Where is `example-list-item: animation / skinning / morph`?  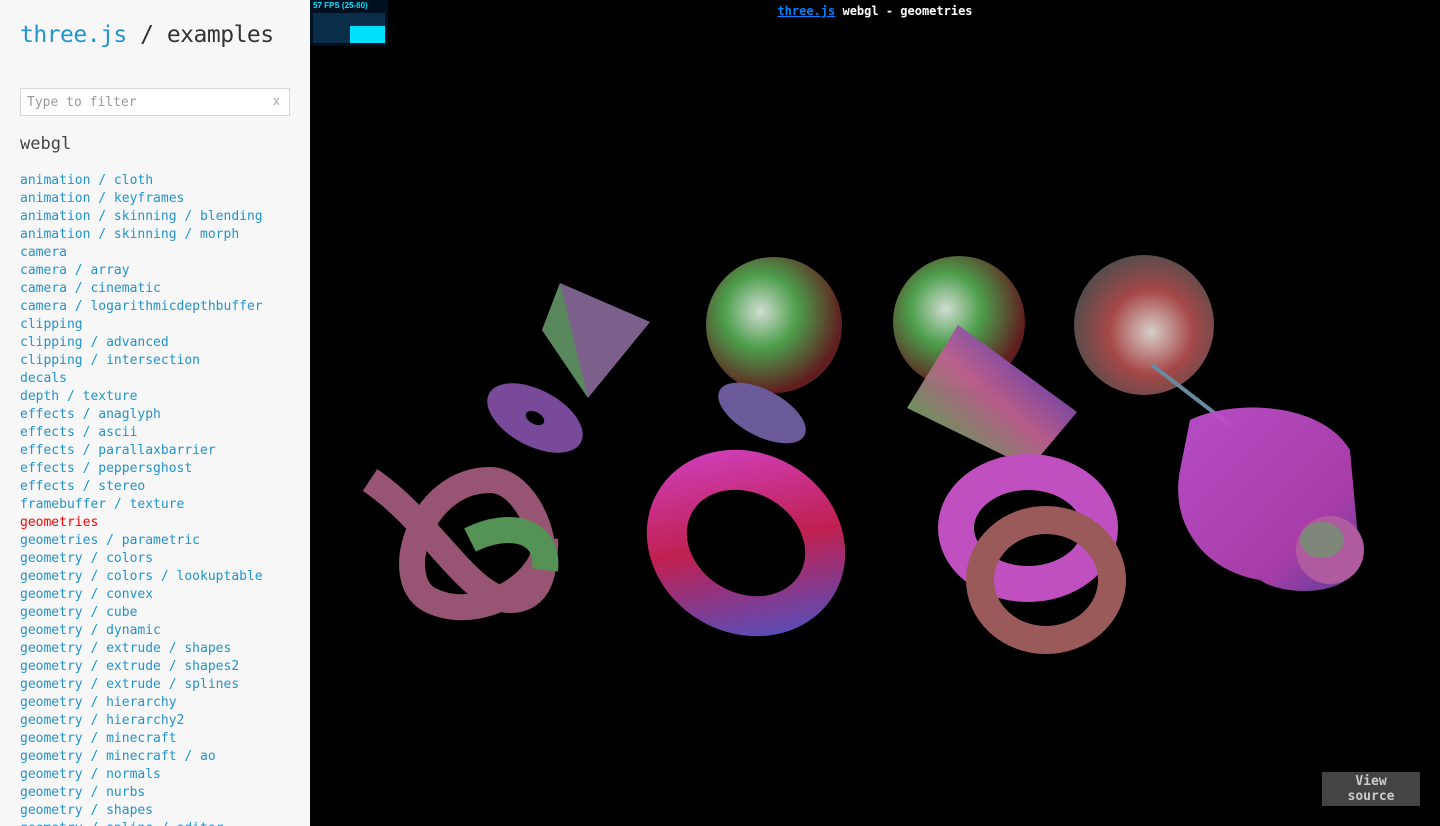
example-list-item: animation / skinning / morph is located at coordinates (141, 235).